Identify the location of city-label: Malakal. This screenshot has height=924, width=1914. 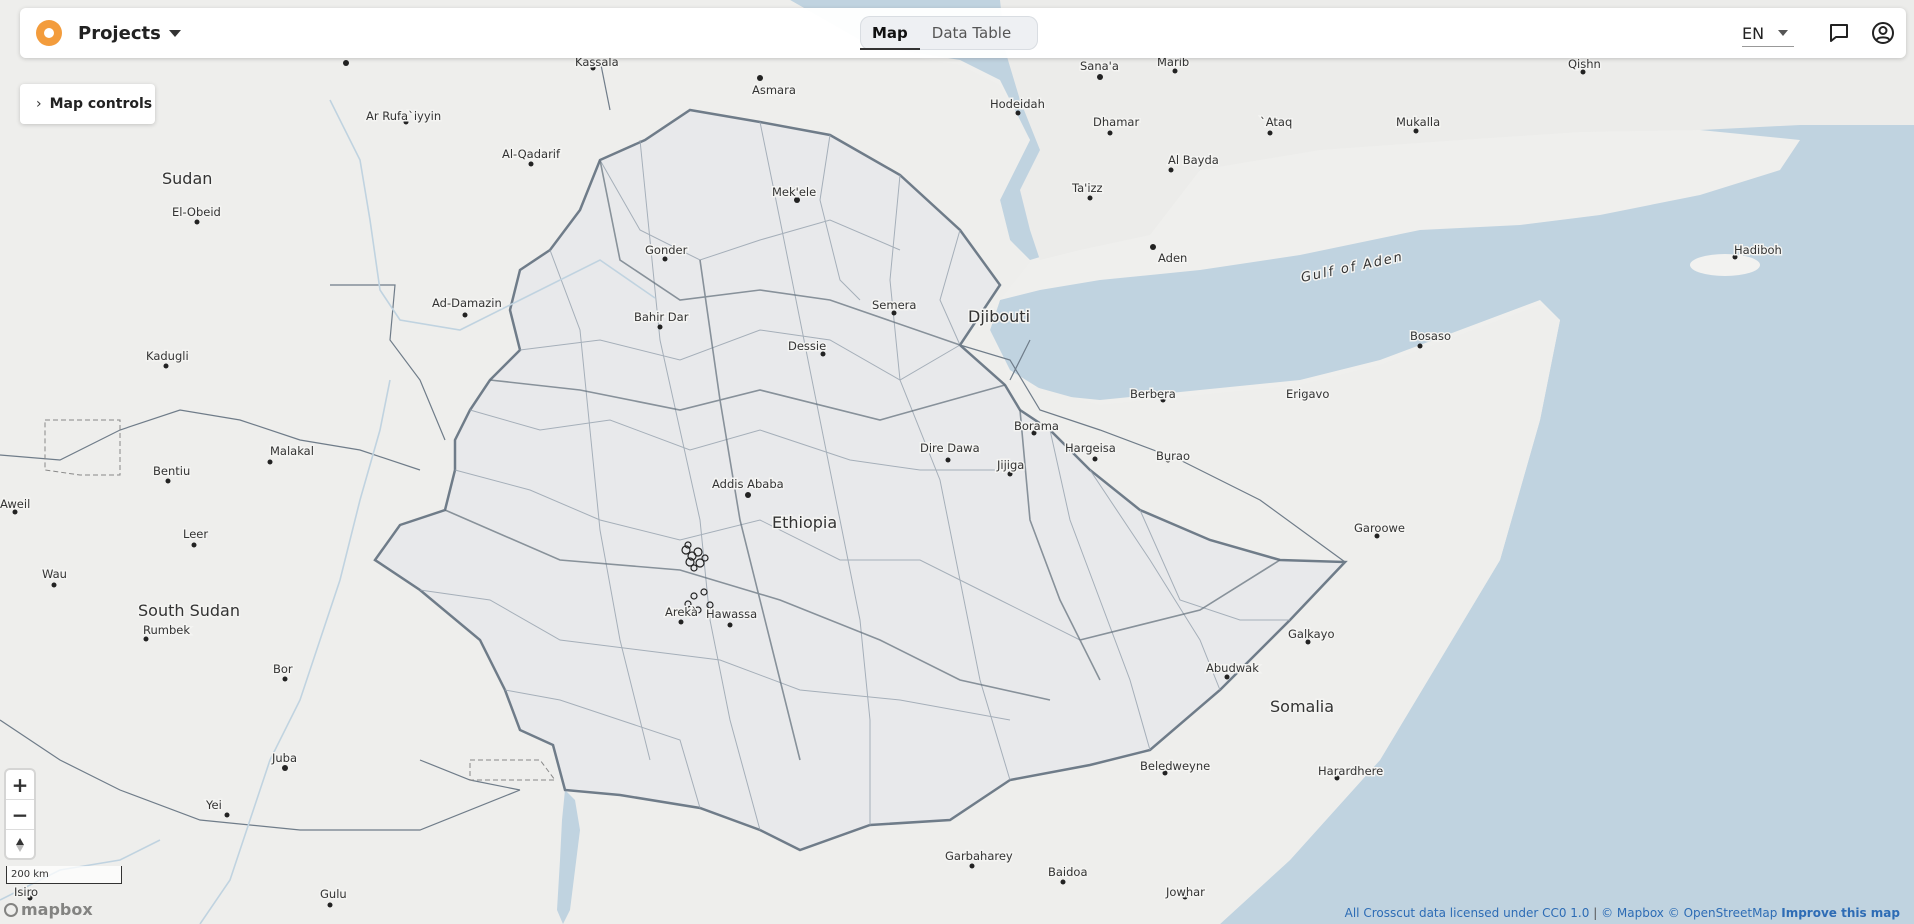
(292, 451).